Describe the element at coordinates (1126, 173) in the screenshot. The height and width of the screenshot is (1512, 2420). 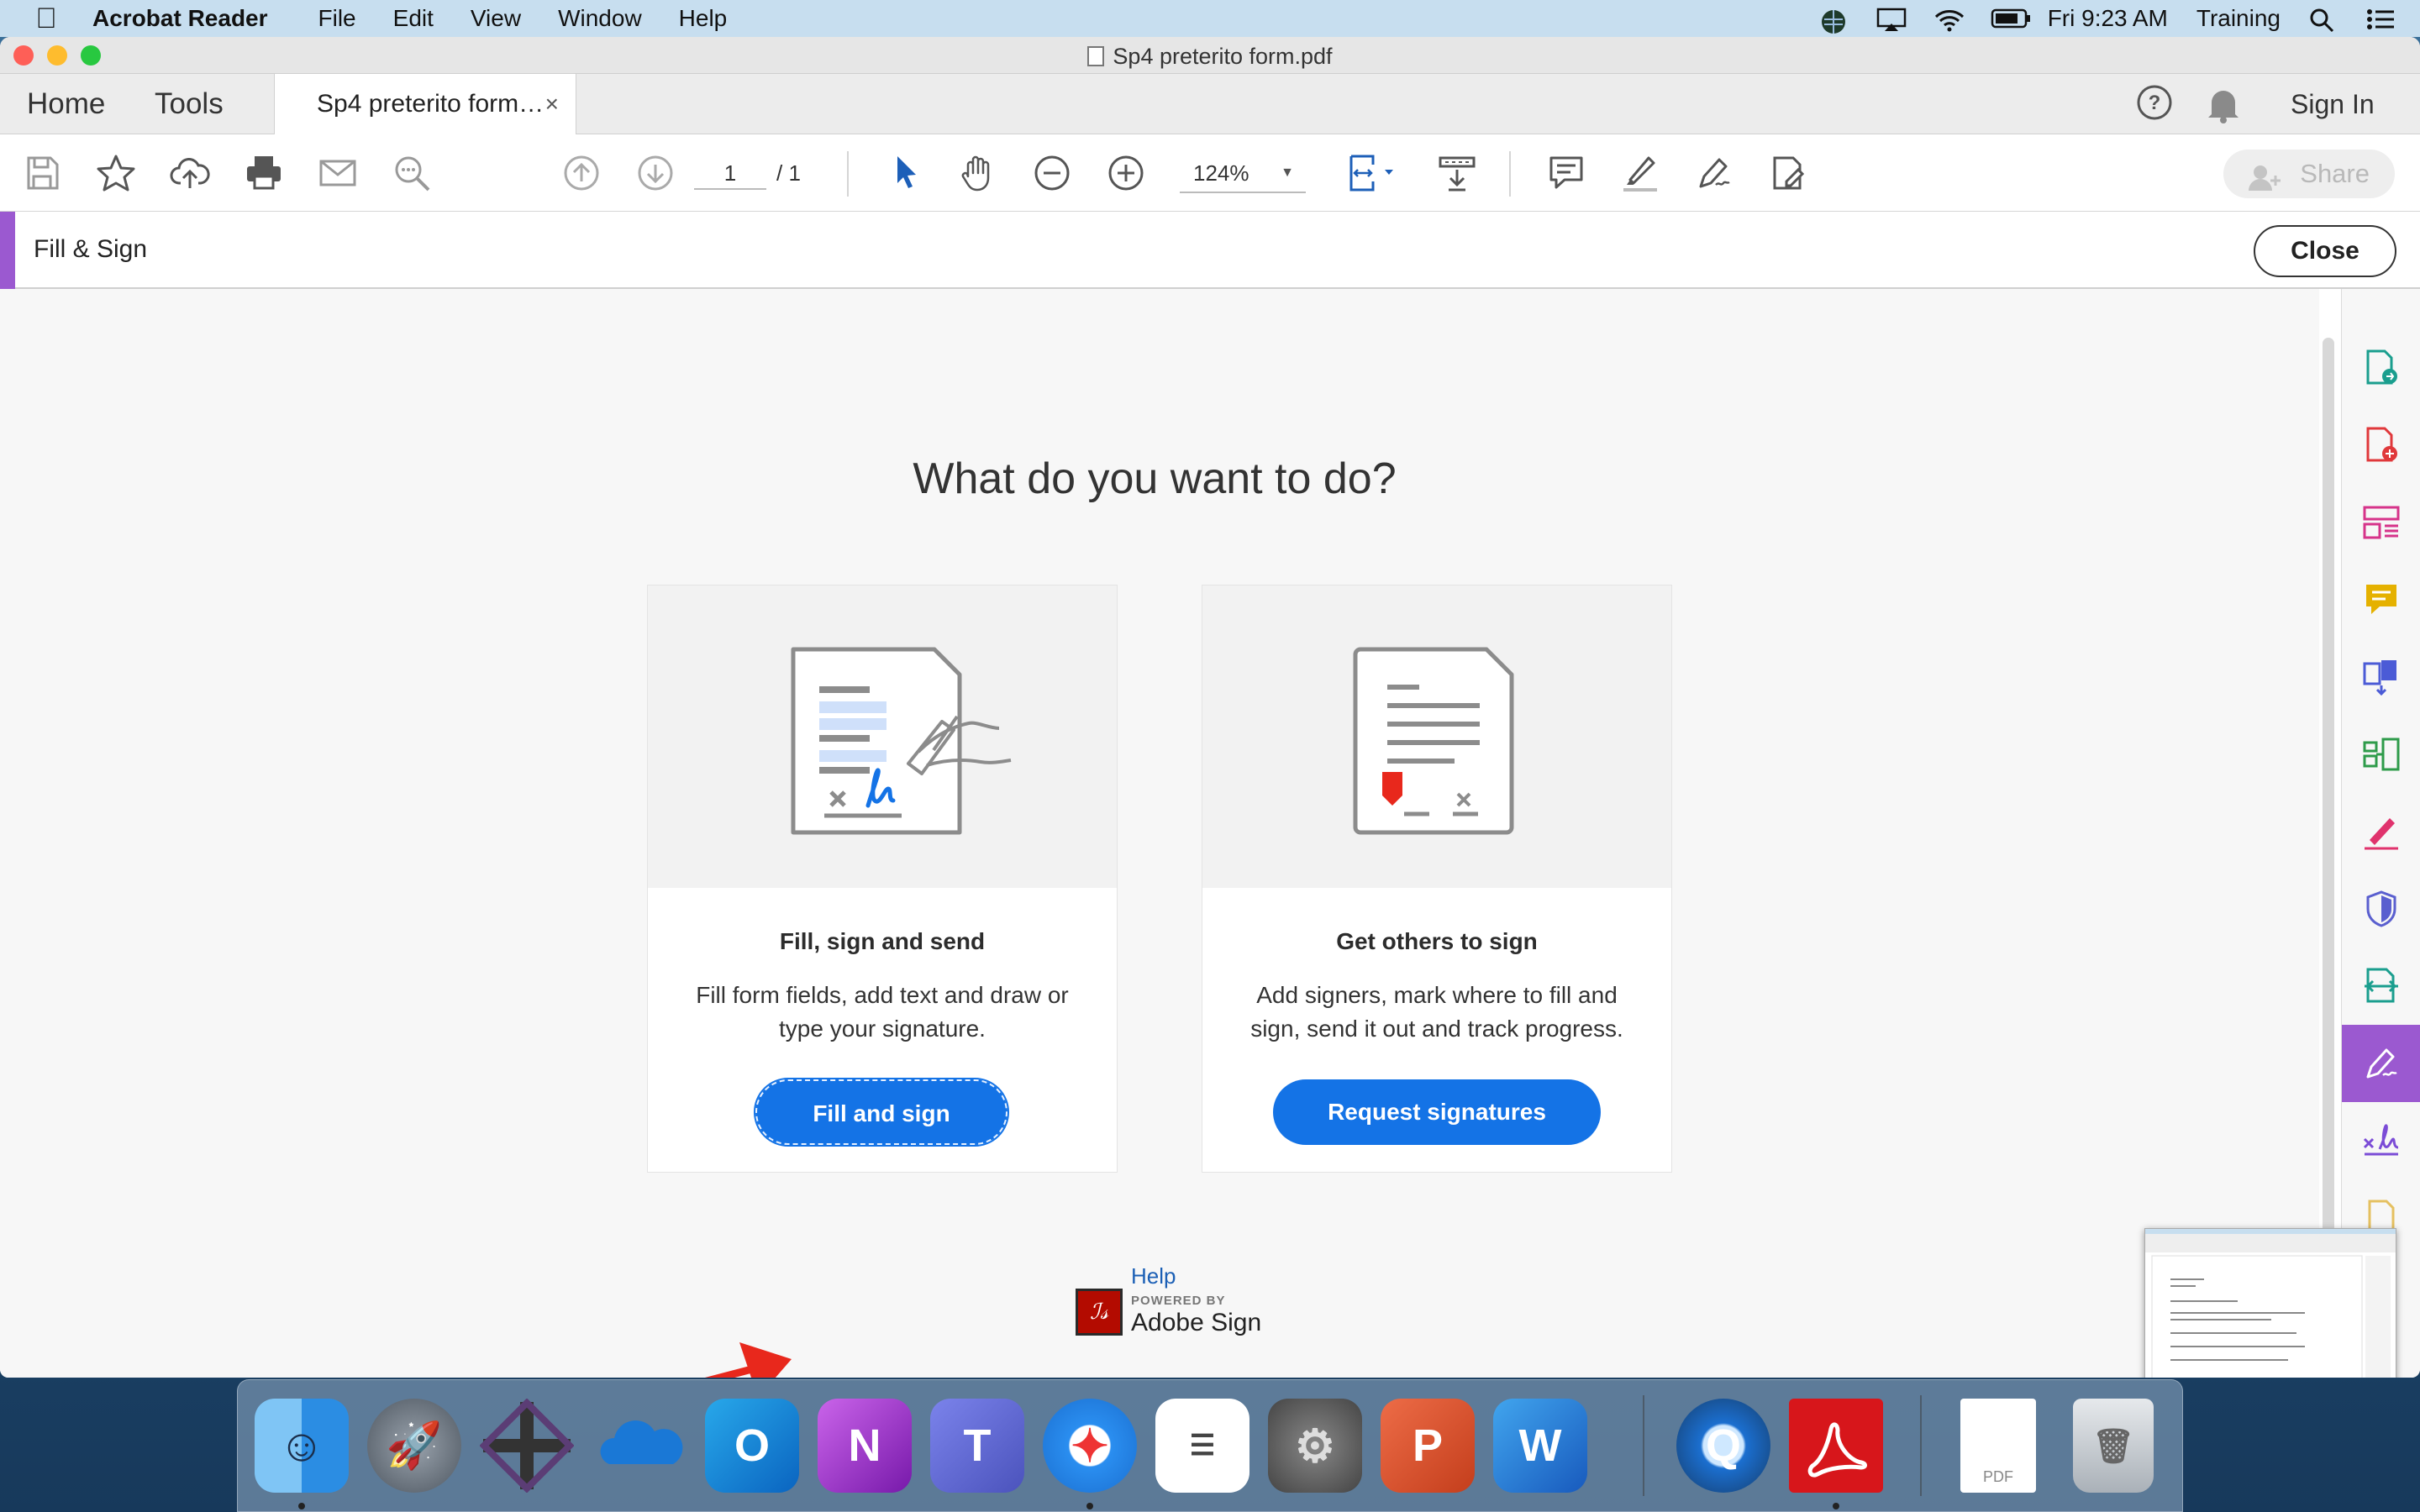
I see `zoom-in-icon` at that location.